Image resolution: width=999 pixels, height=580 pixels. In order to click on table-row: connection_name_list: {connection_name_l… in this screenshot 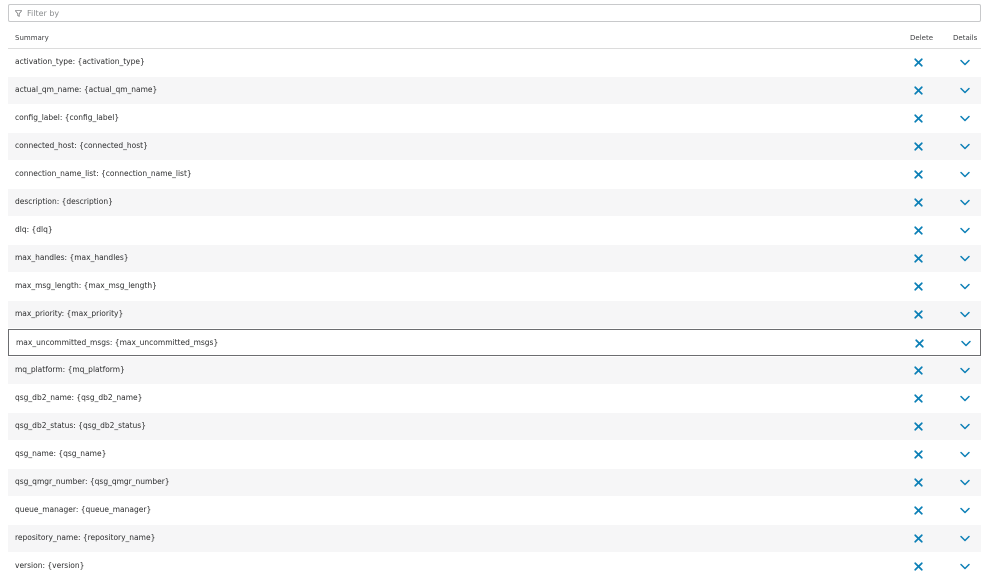, I will do `click(494, 174)`.